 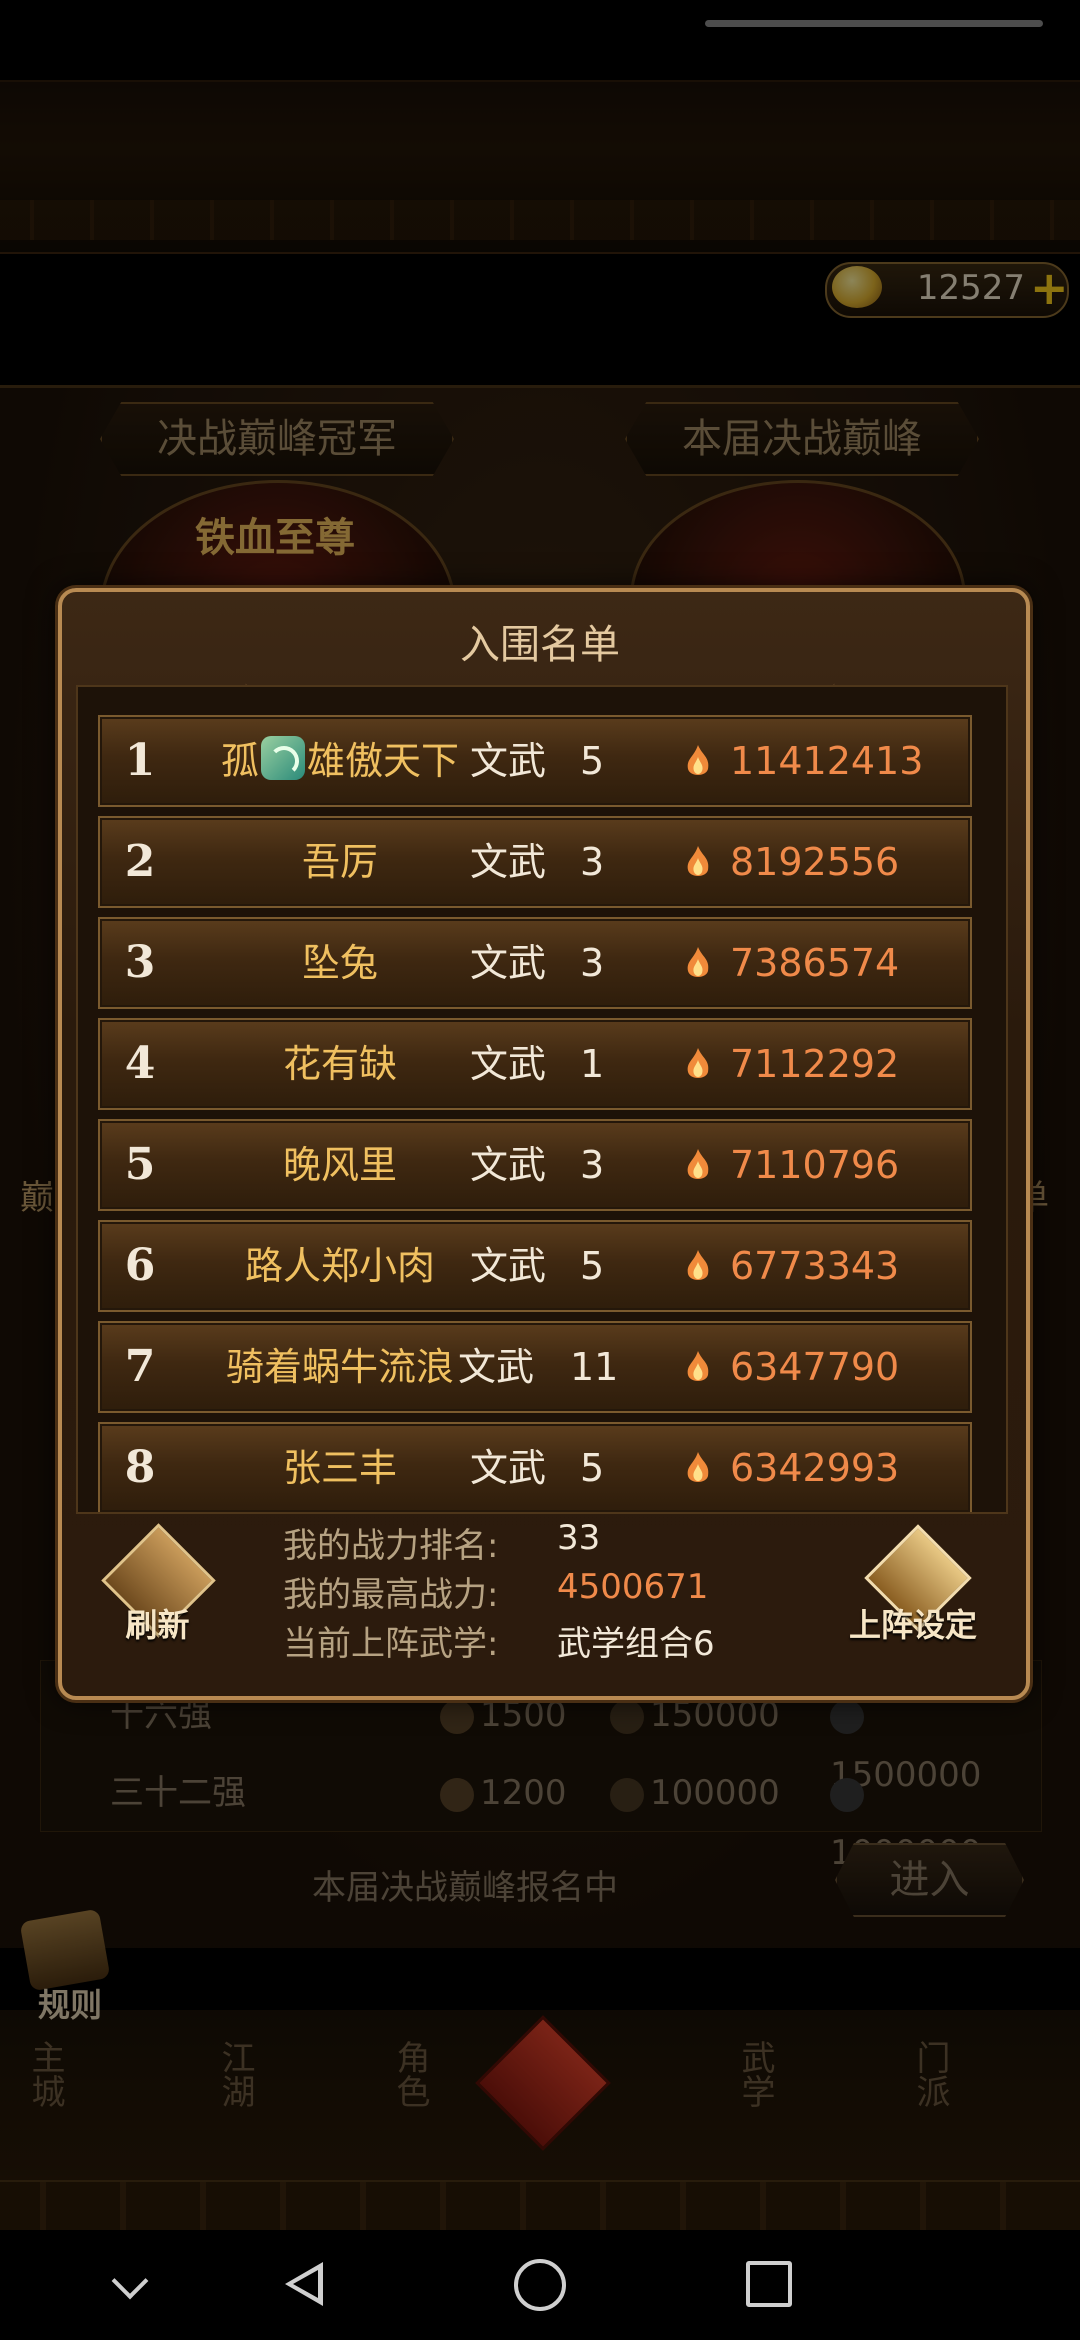 I want to click on list-item: 7 骑着蜗牛流浪 文武 11 6347790, so click(x=535, y=1367).